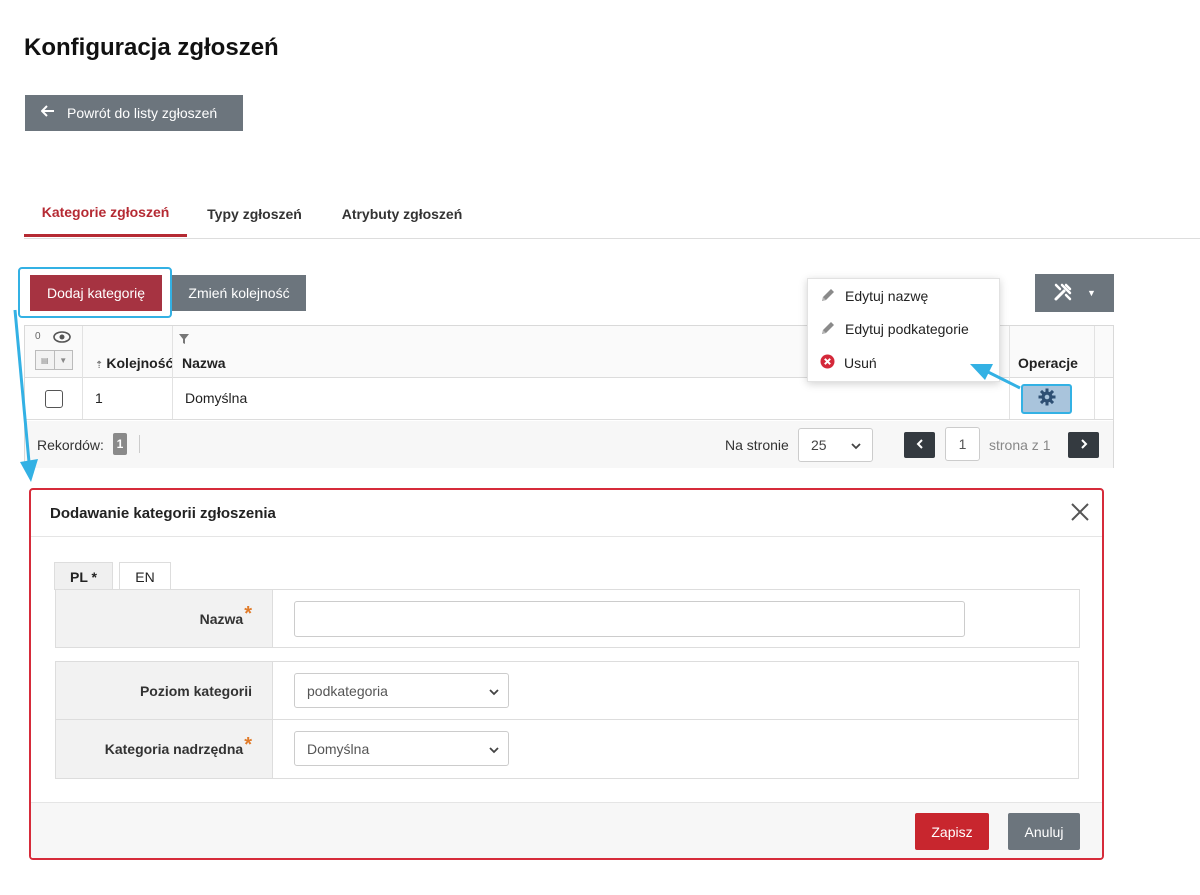 The image size is (1200, 895). What do you see at coordinates (164, 749) in the screenshot?
I see `parent-label: Kategoria nadrzędna *` at bounding box center [164, 749].